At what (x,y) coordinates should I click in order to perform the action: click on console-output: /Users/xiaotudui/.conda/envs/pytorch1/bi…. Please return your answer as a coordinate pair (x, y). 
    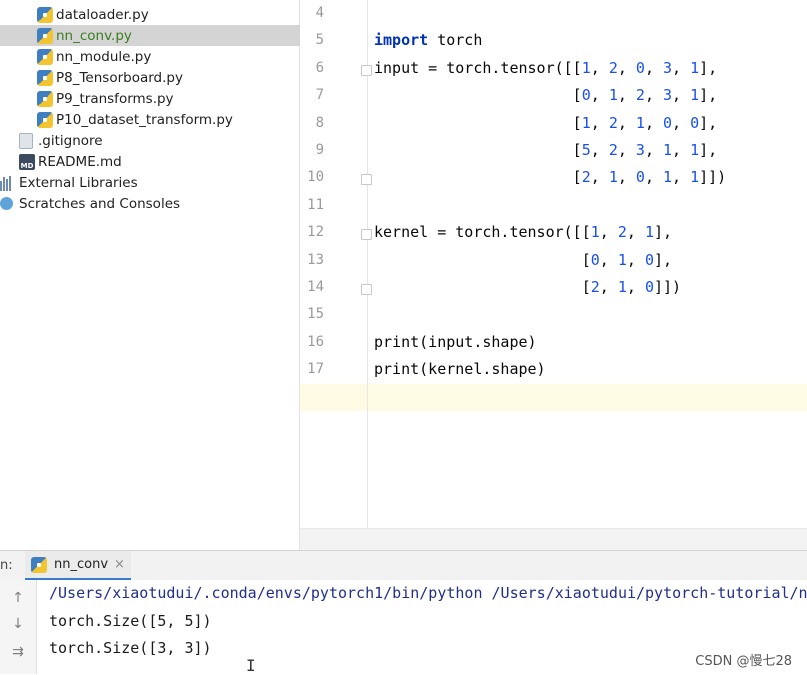
    Looking at the image, I should click on (422, 627).